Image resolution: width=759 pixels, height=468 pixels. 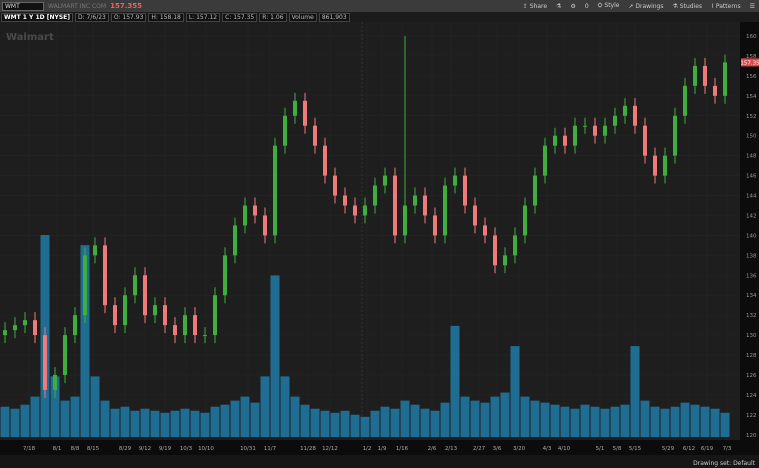 What do you see at coordinates (751, 336) in the screenshot?
I see `y-tick-label: 130` at bounding box center [751, 336].